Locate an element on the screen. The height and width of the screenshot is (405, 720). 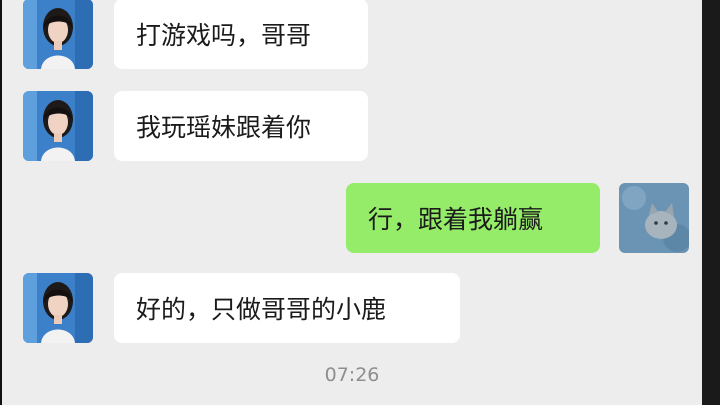
message-bubble: 我玩瑶妹跟着你 is located at coordinates (241, 126).